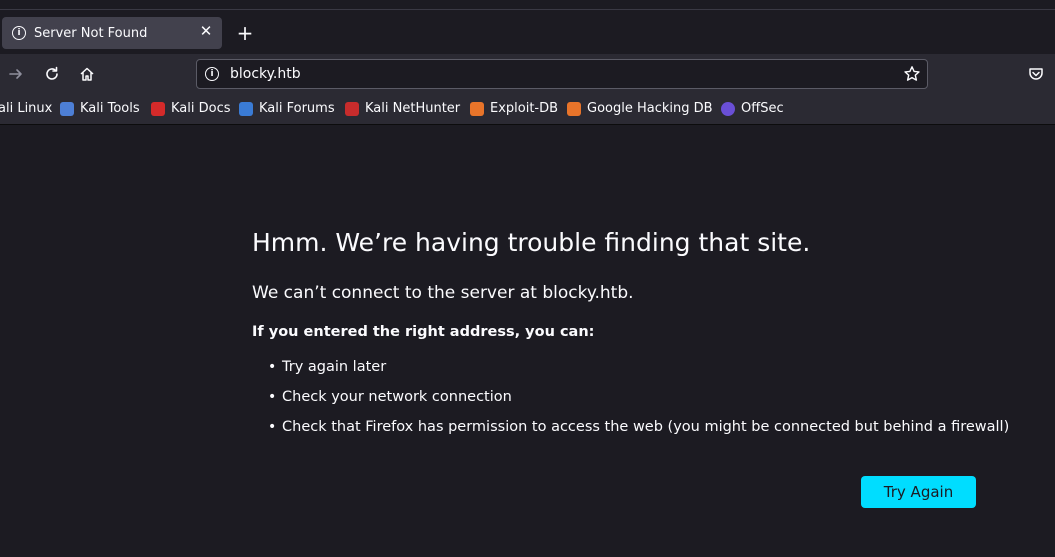 The width and height of the screenshot is (1055, 557). I want to click on offsec-icon, so click(728, 108).